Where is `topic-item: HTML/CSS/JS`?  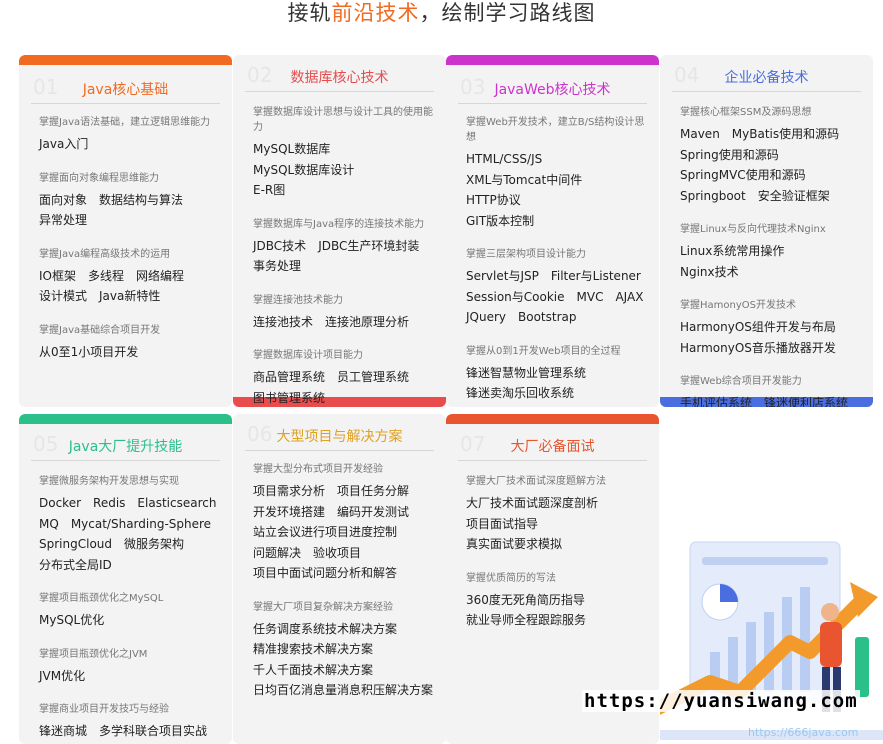
topic-item: HTML/CSS/JS is located at coordinates (504, 159).